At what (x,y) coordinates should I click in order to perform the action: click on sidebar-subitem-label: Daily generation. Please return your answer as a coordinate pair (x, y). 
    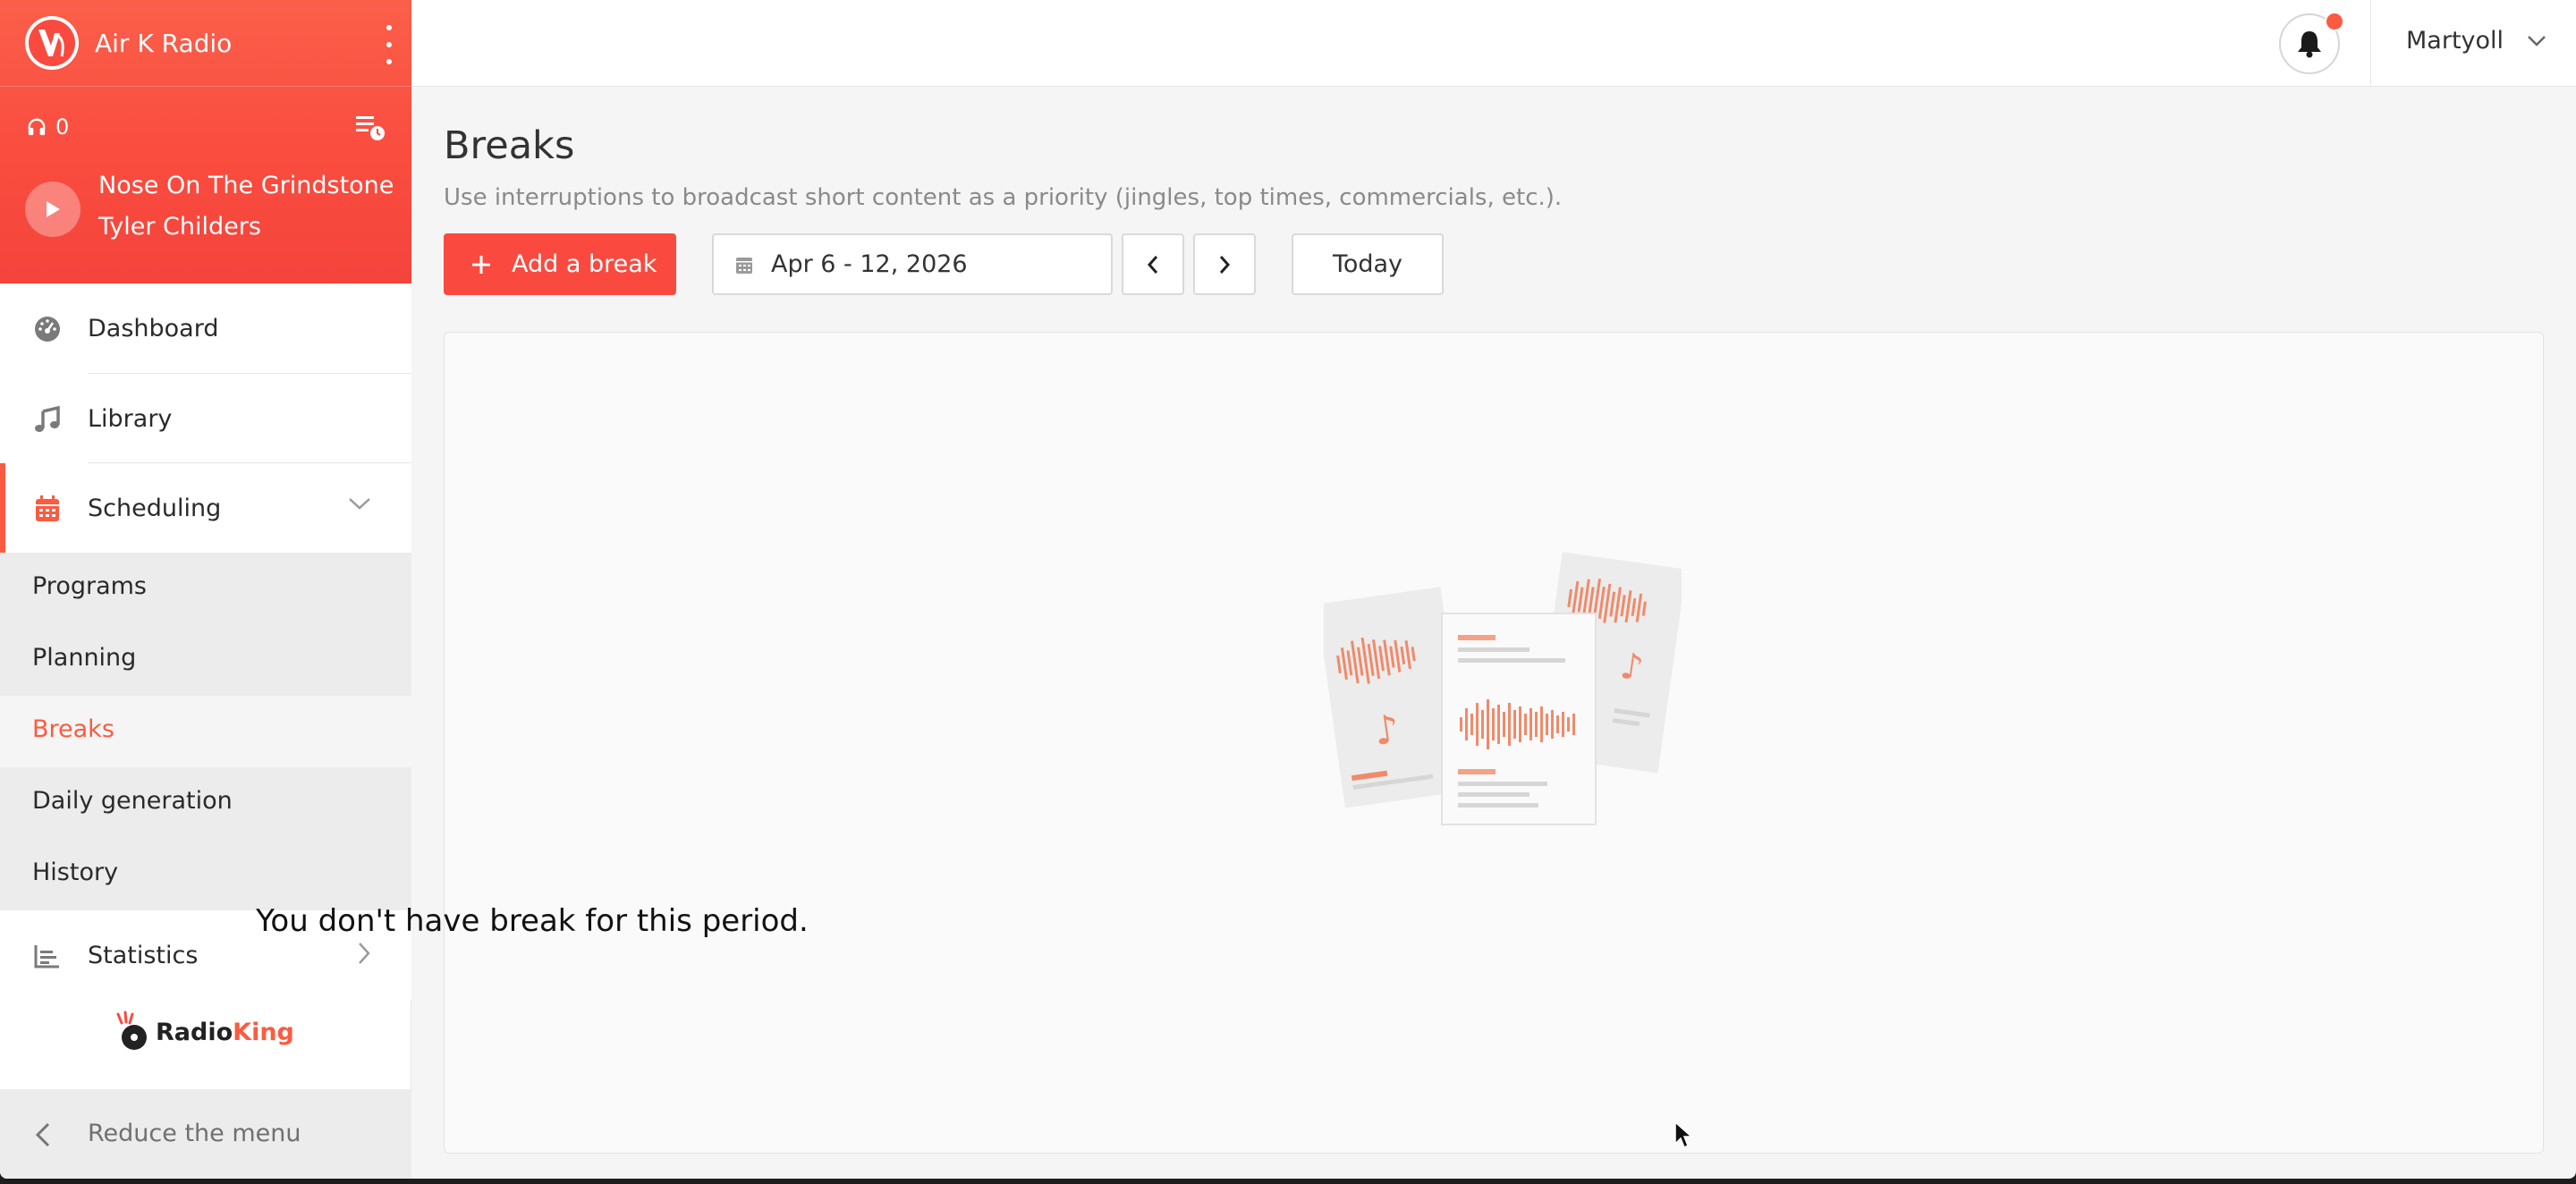
    Looking at the image, I should click on (132, 801).